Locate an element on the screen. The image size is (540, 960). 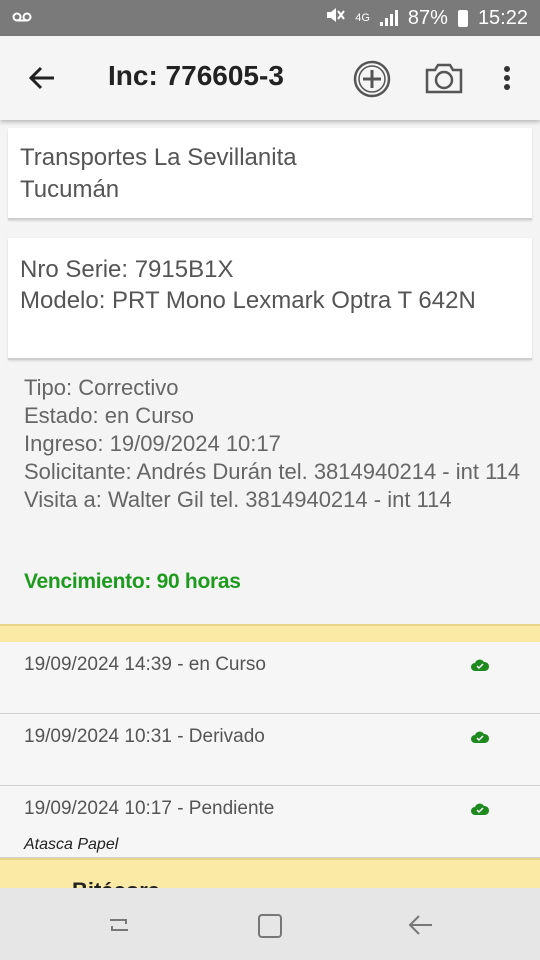
section-divider is located at coordinates (270, 633).